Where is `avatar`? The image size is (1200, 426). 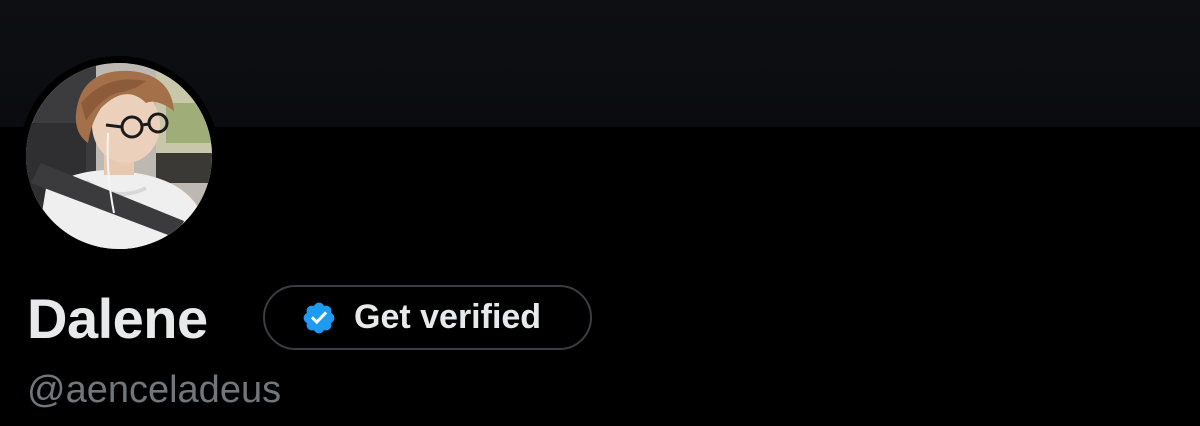 avatar is located at coordinates (119, 156).